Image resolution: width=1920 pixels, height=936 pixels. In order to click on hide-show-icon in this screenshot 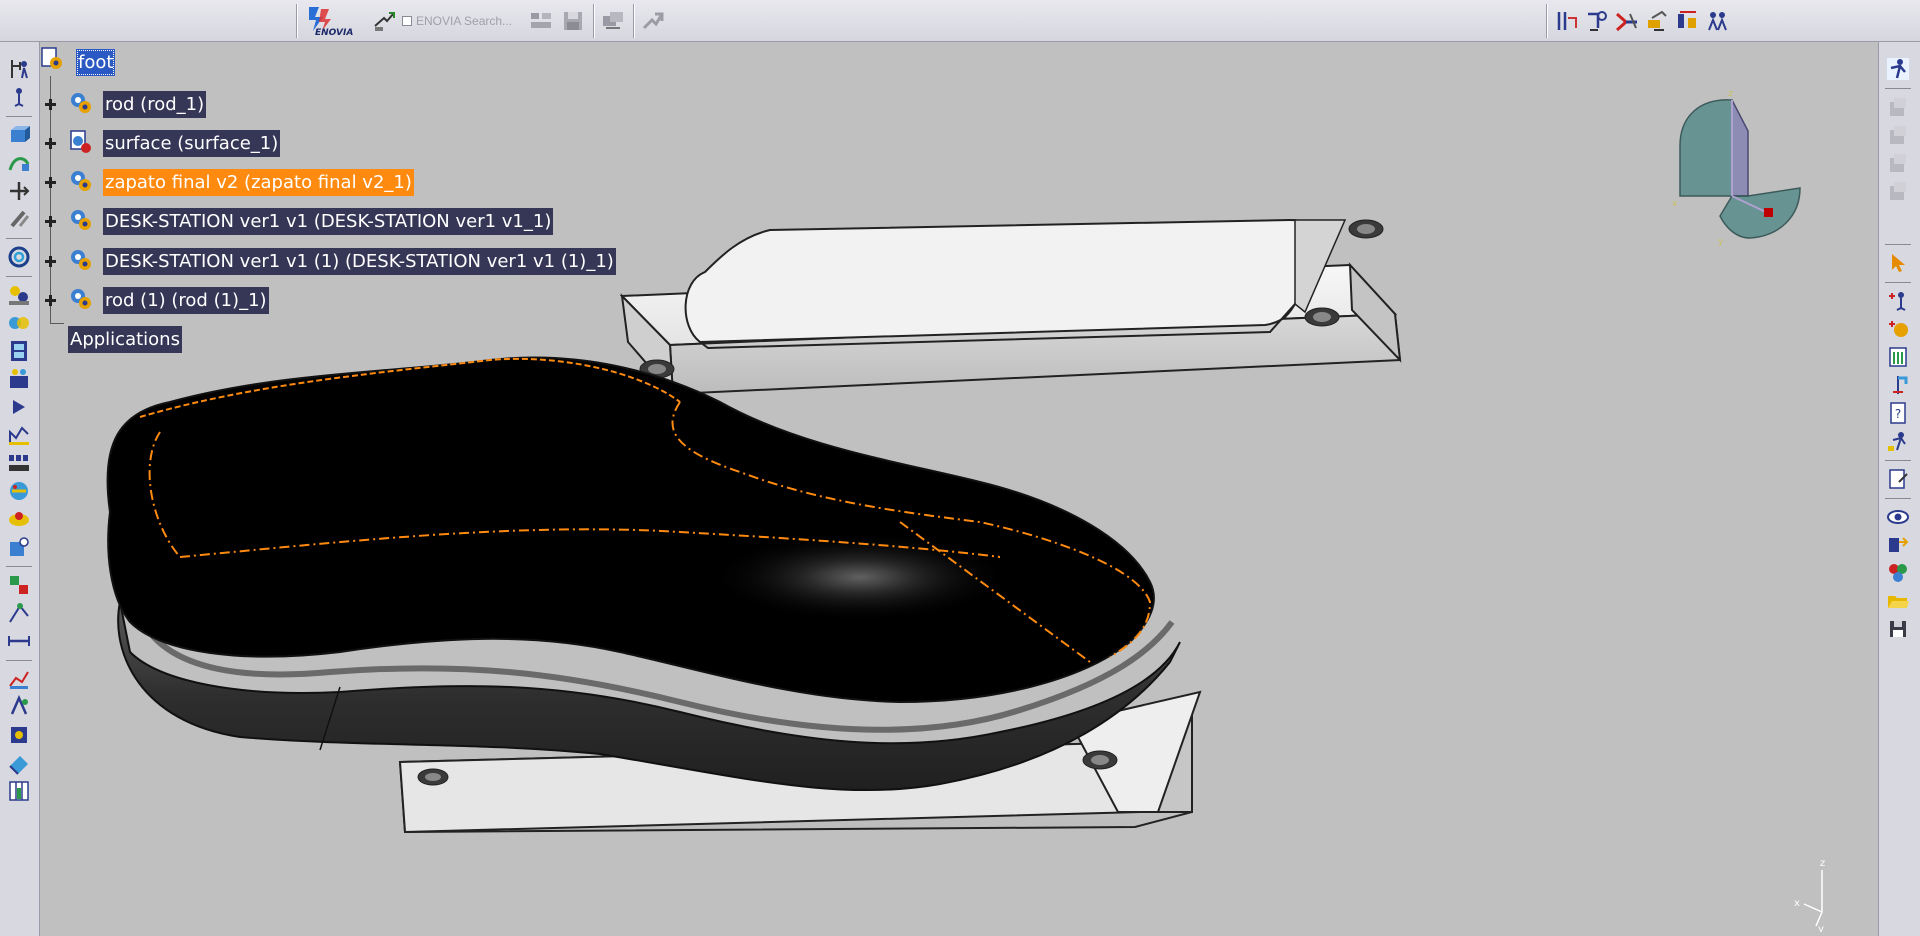, I will do `click(1898, 517)`.